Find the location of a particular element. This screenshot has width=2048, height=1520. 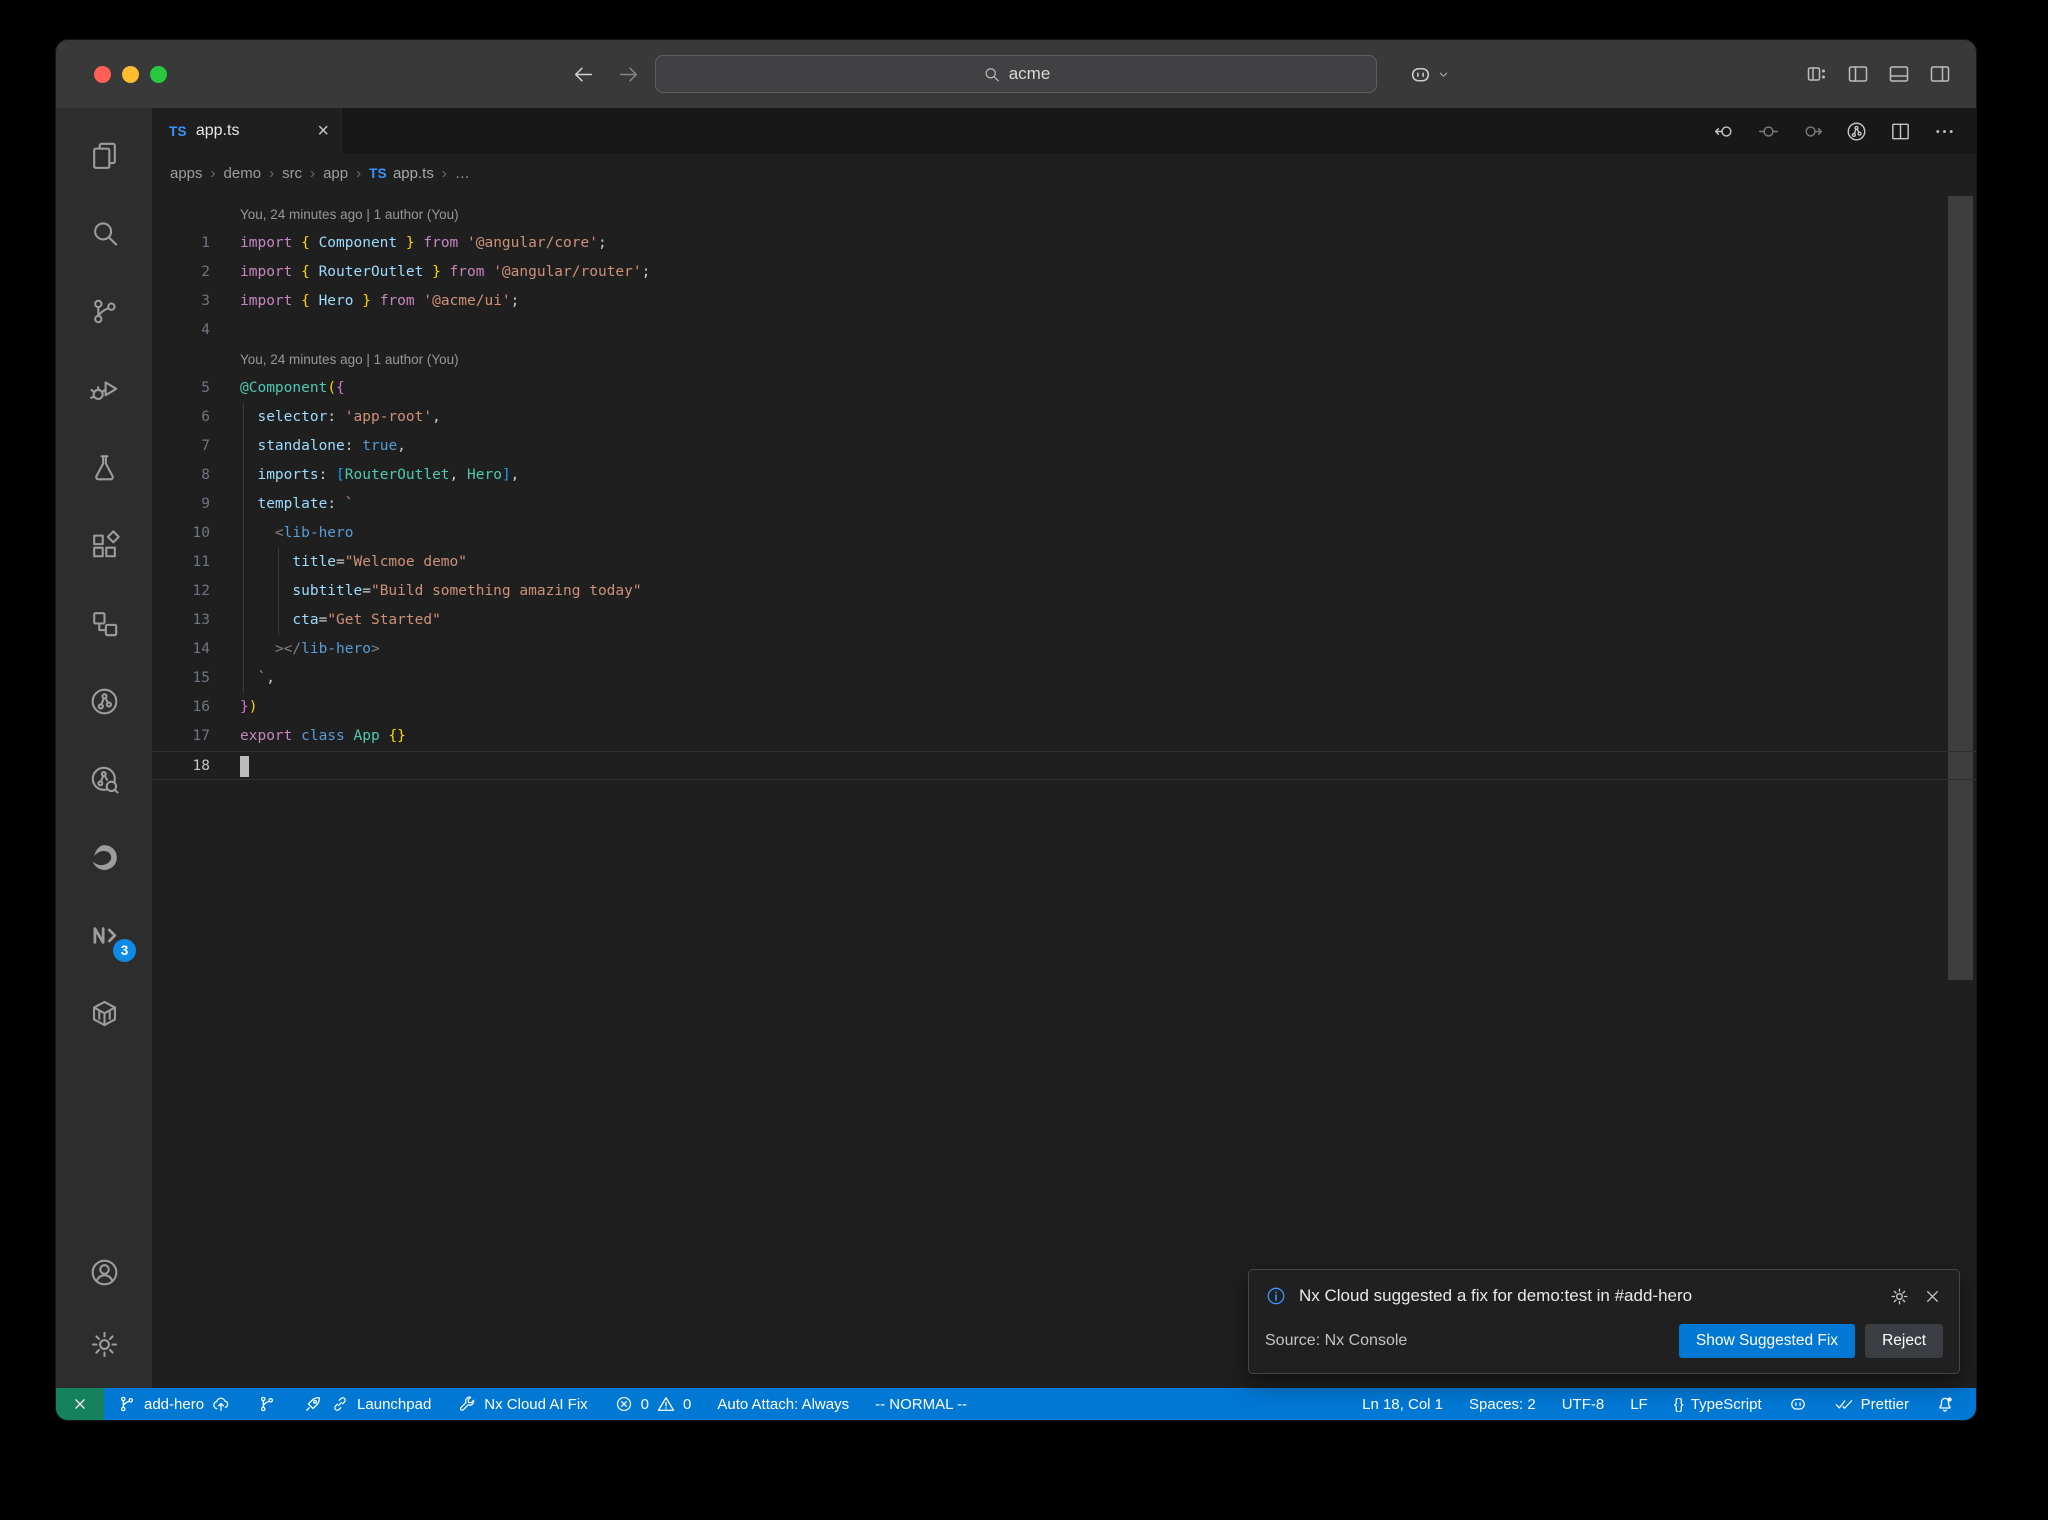

line-number: 10 is located at coordinates (181, 533).